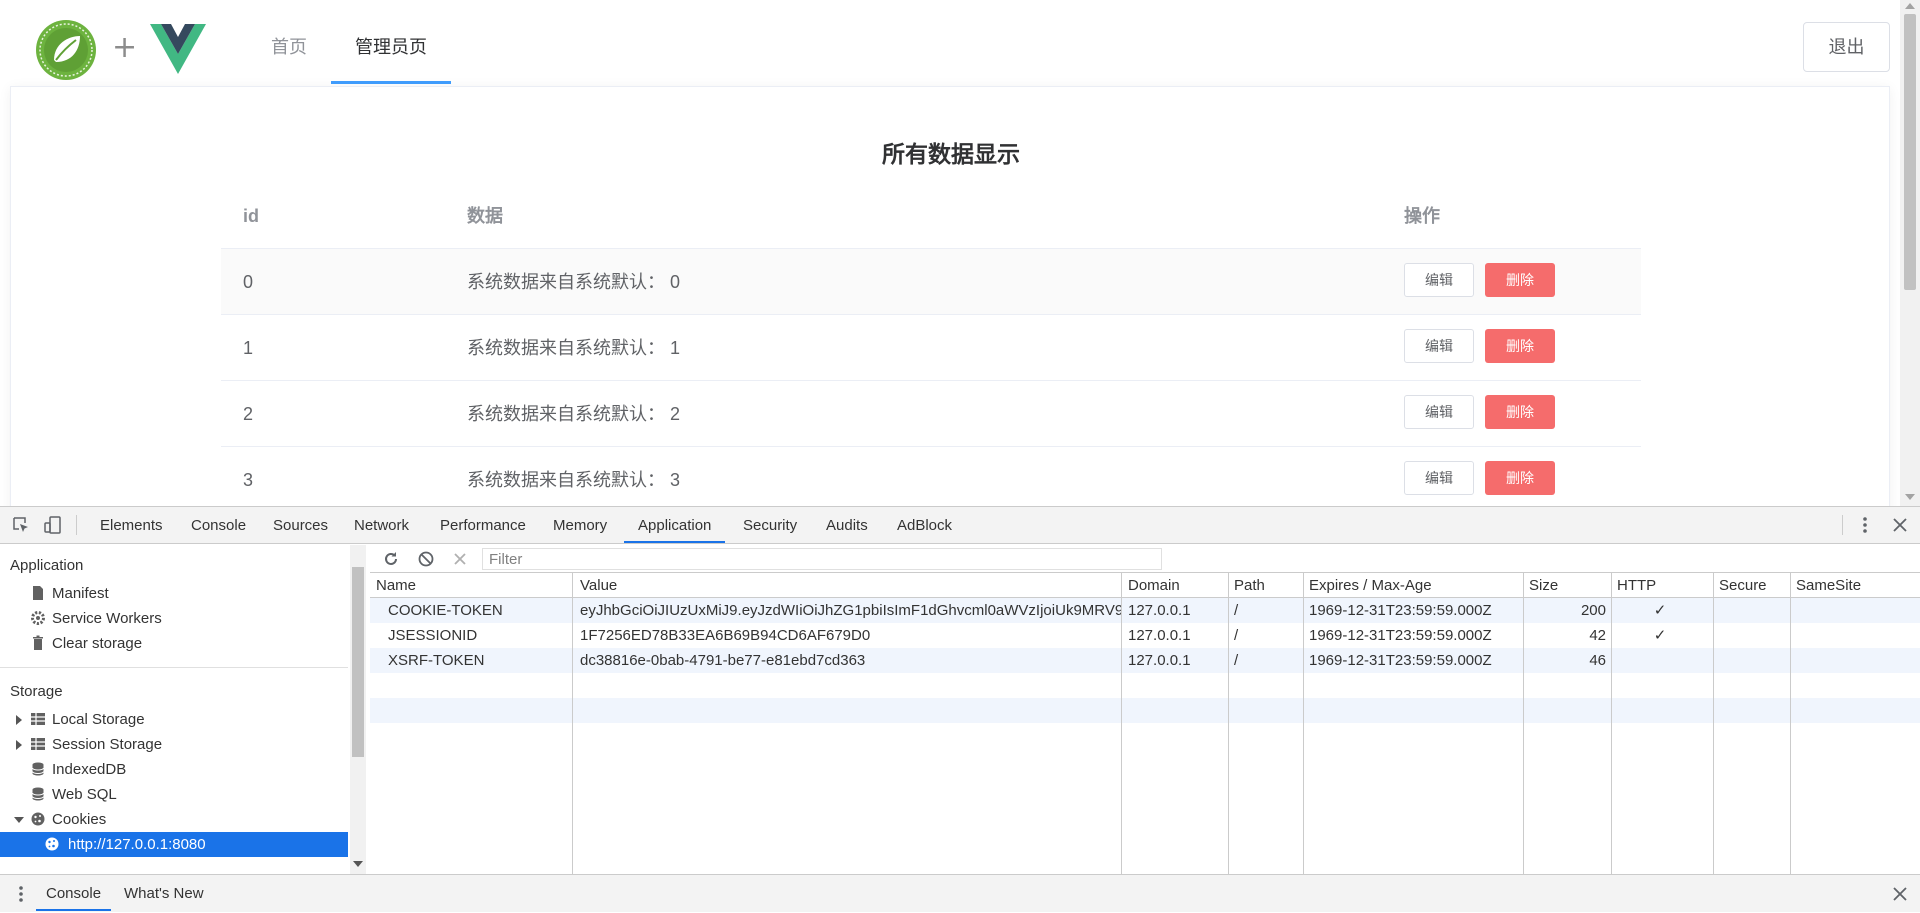 The height and width of the screenshot is (913, 1920). What do you see at coordinates (574, 414) in the screenshot?
I see `cell-data: 系统数据来自系统默认： 2` at bounding box center [574, 414].